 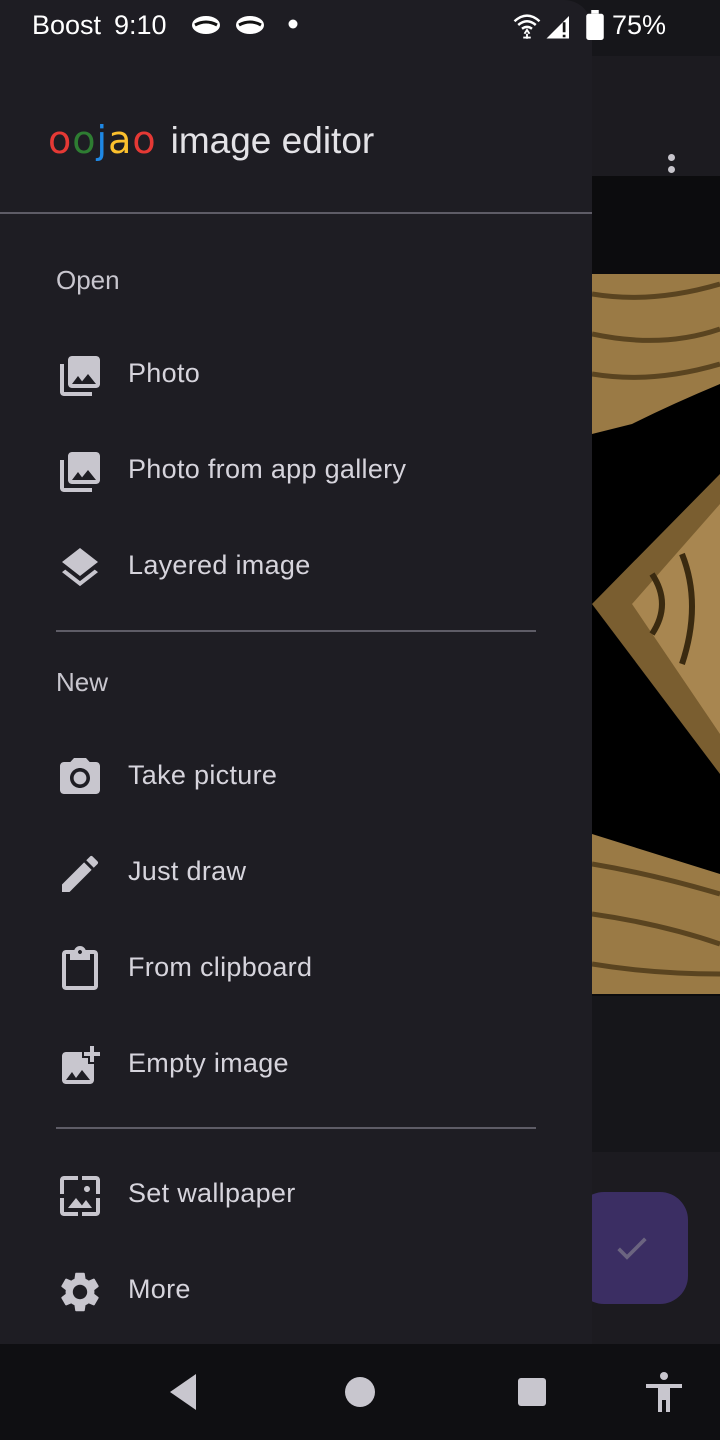 What do you see at coordinates (296, 874) in the screenshot?
I see `menu-item-just-draw: Just draw` at bounding box center [296, 874].